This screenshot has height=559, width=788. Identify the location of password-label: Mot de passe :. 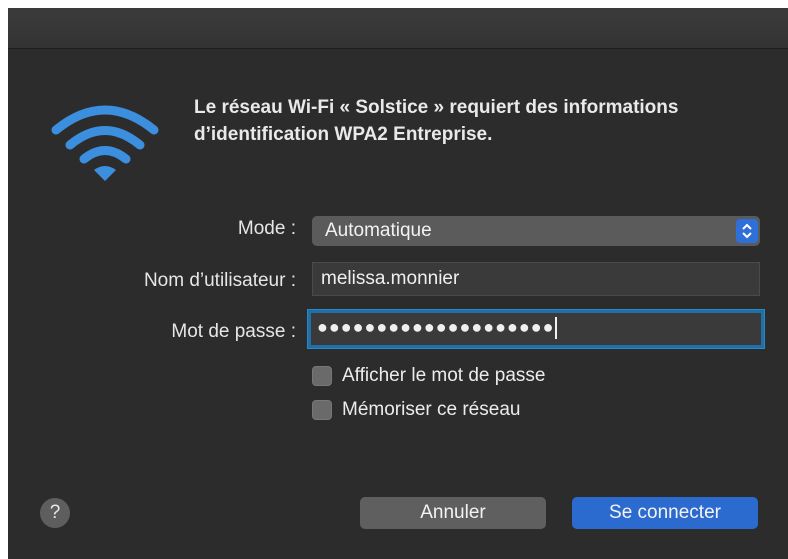
(233, 331).